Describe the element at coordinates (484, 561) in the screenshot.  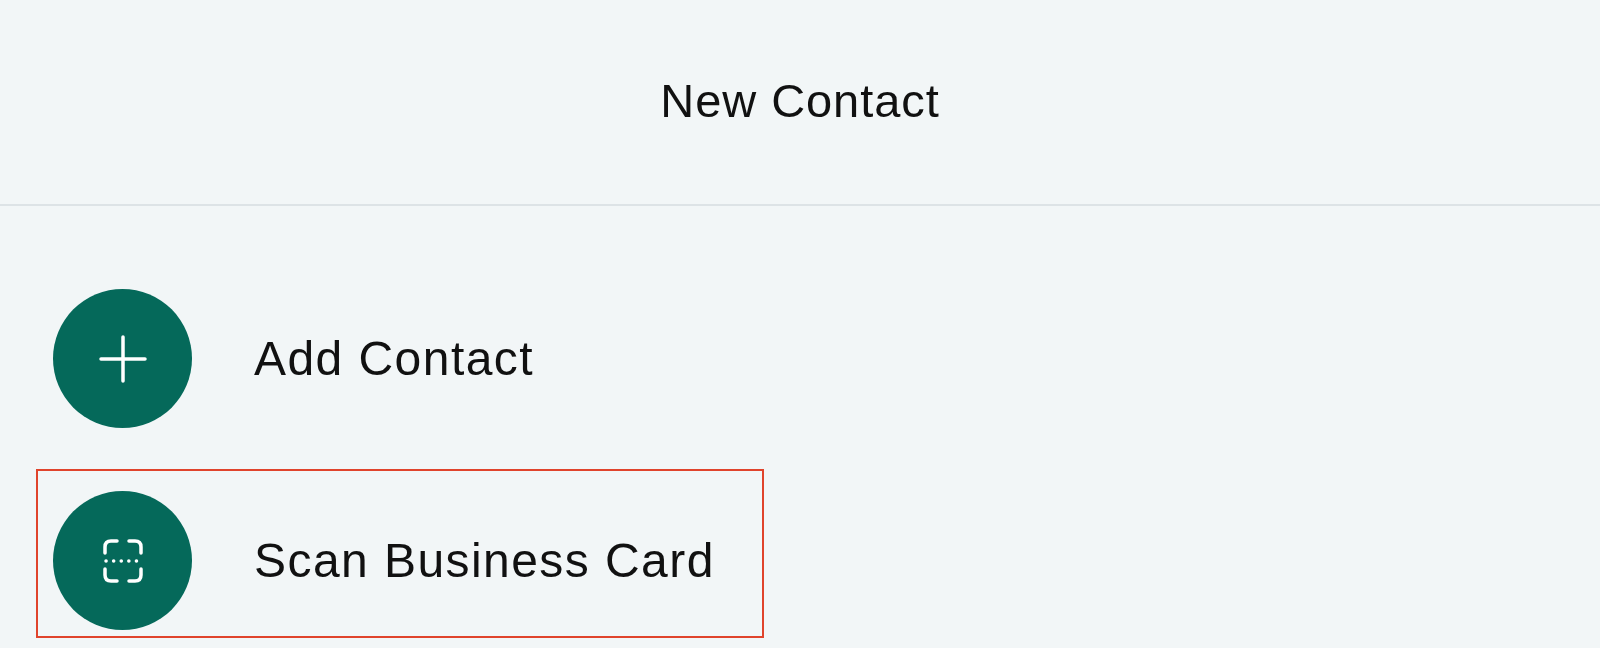
I see `action-label: Scan Business Card` at that location.